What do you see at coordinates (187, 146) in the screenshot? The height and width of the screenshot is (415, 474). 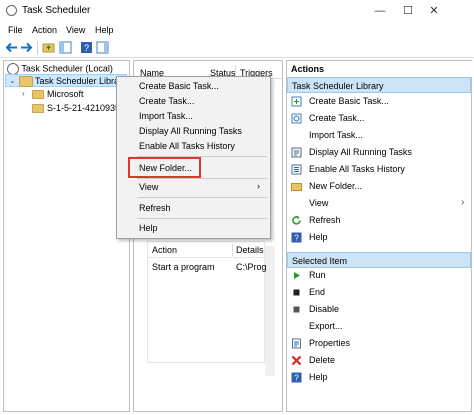 I see `ctx-enable-history: Enable All Tasks History` at bounding box center [187, 146].